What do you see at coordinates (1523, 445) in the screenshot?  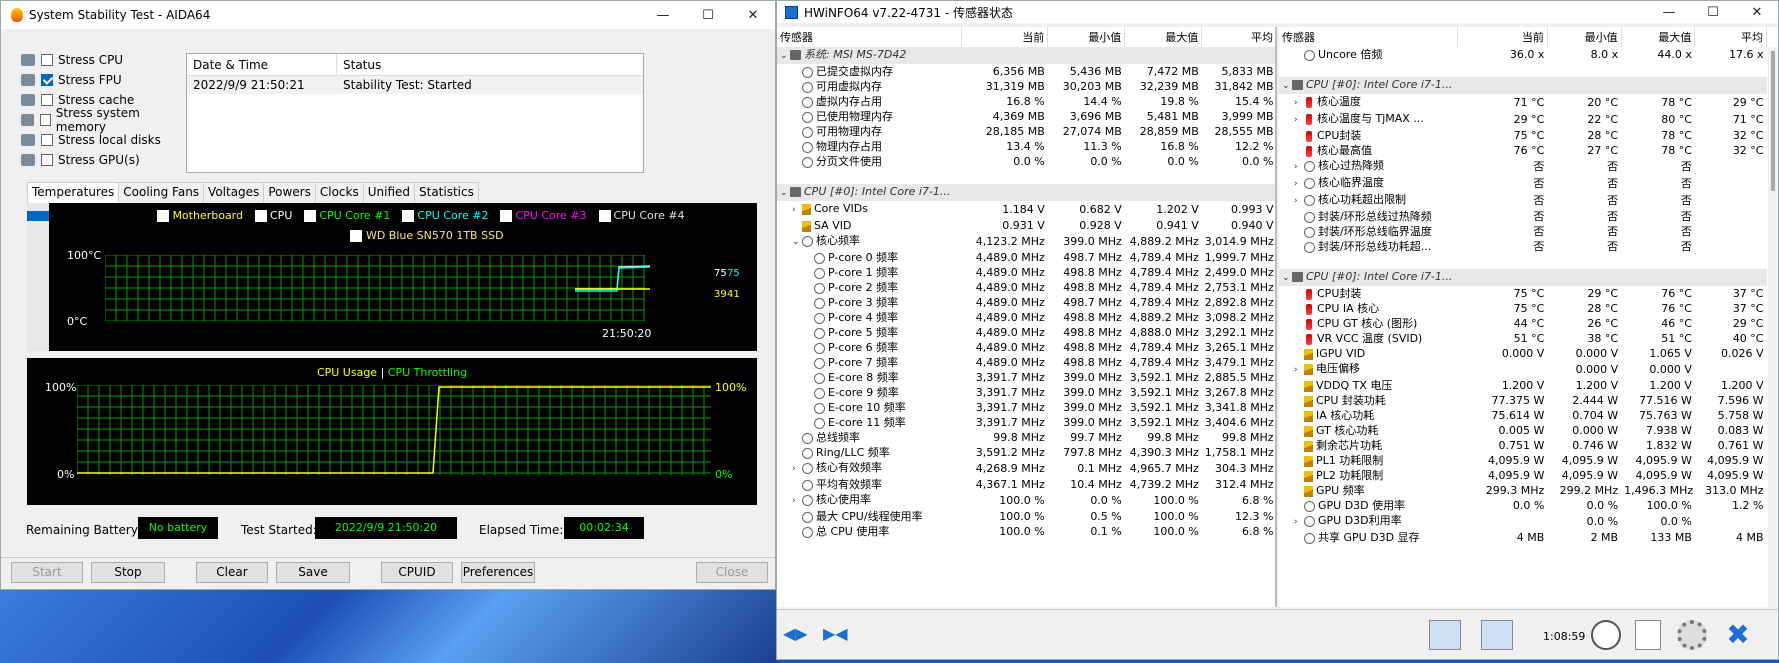 I see `sensor-row: 剩余芯片功耗 0.751 W 0.746 W 1.832 W 0.761 W` at bounding box center [1523, 445].